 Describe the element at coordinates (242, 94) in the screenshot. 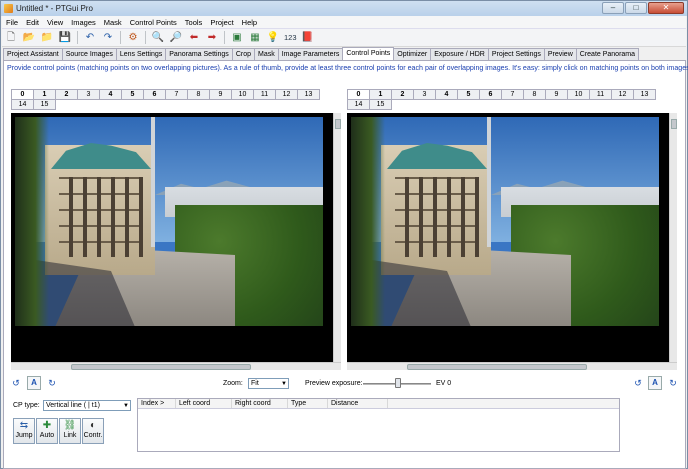

I see `left-image-tab: 10` at that location.